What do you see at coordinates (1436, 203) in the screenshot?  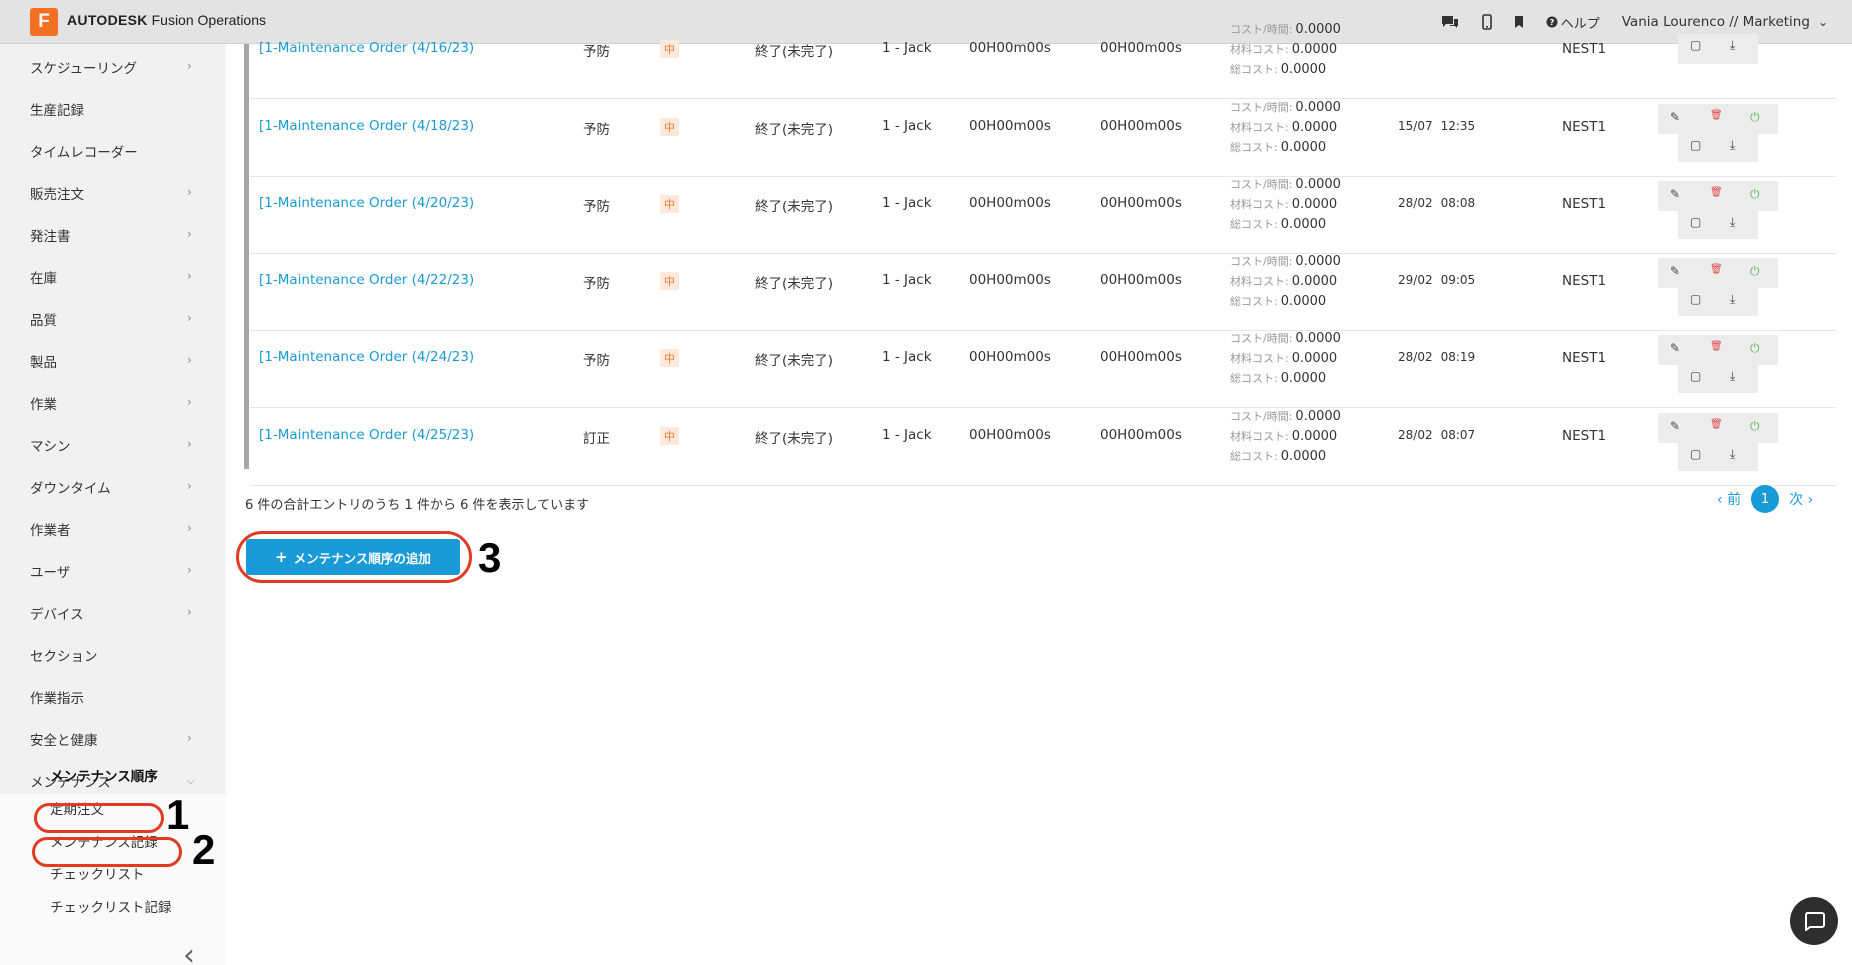 I see `date-cell: 28/02 08:08` at bounding box center [1436, 203].